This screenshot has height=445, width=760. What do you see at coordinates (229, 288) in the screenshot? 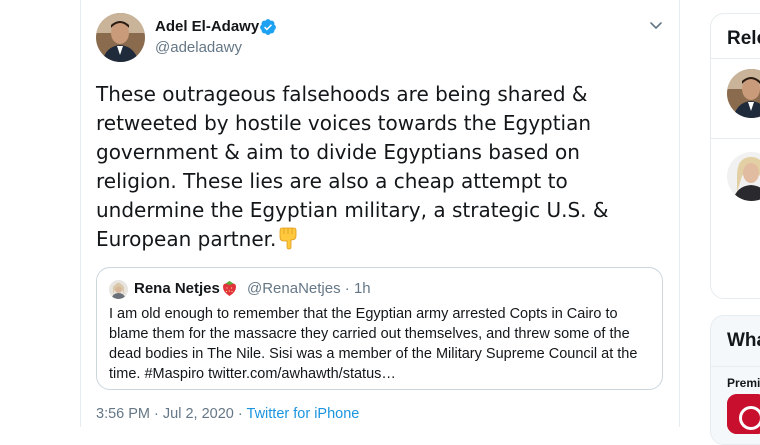
I see `strawberry-icon` at bounding box center [229, 288].